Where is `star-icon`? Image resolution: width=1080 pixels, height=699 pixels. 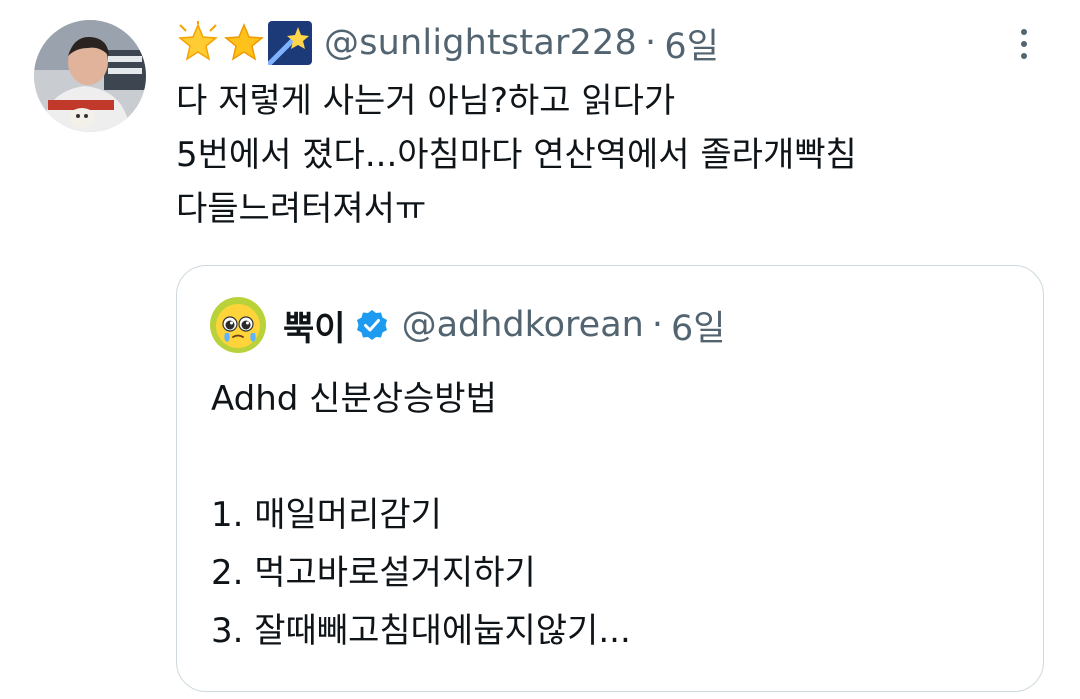
star-icon is located at coordinates (244, 42).